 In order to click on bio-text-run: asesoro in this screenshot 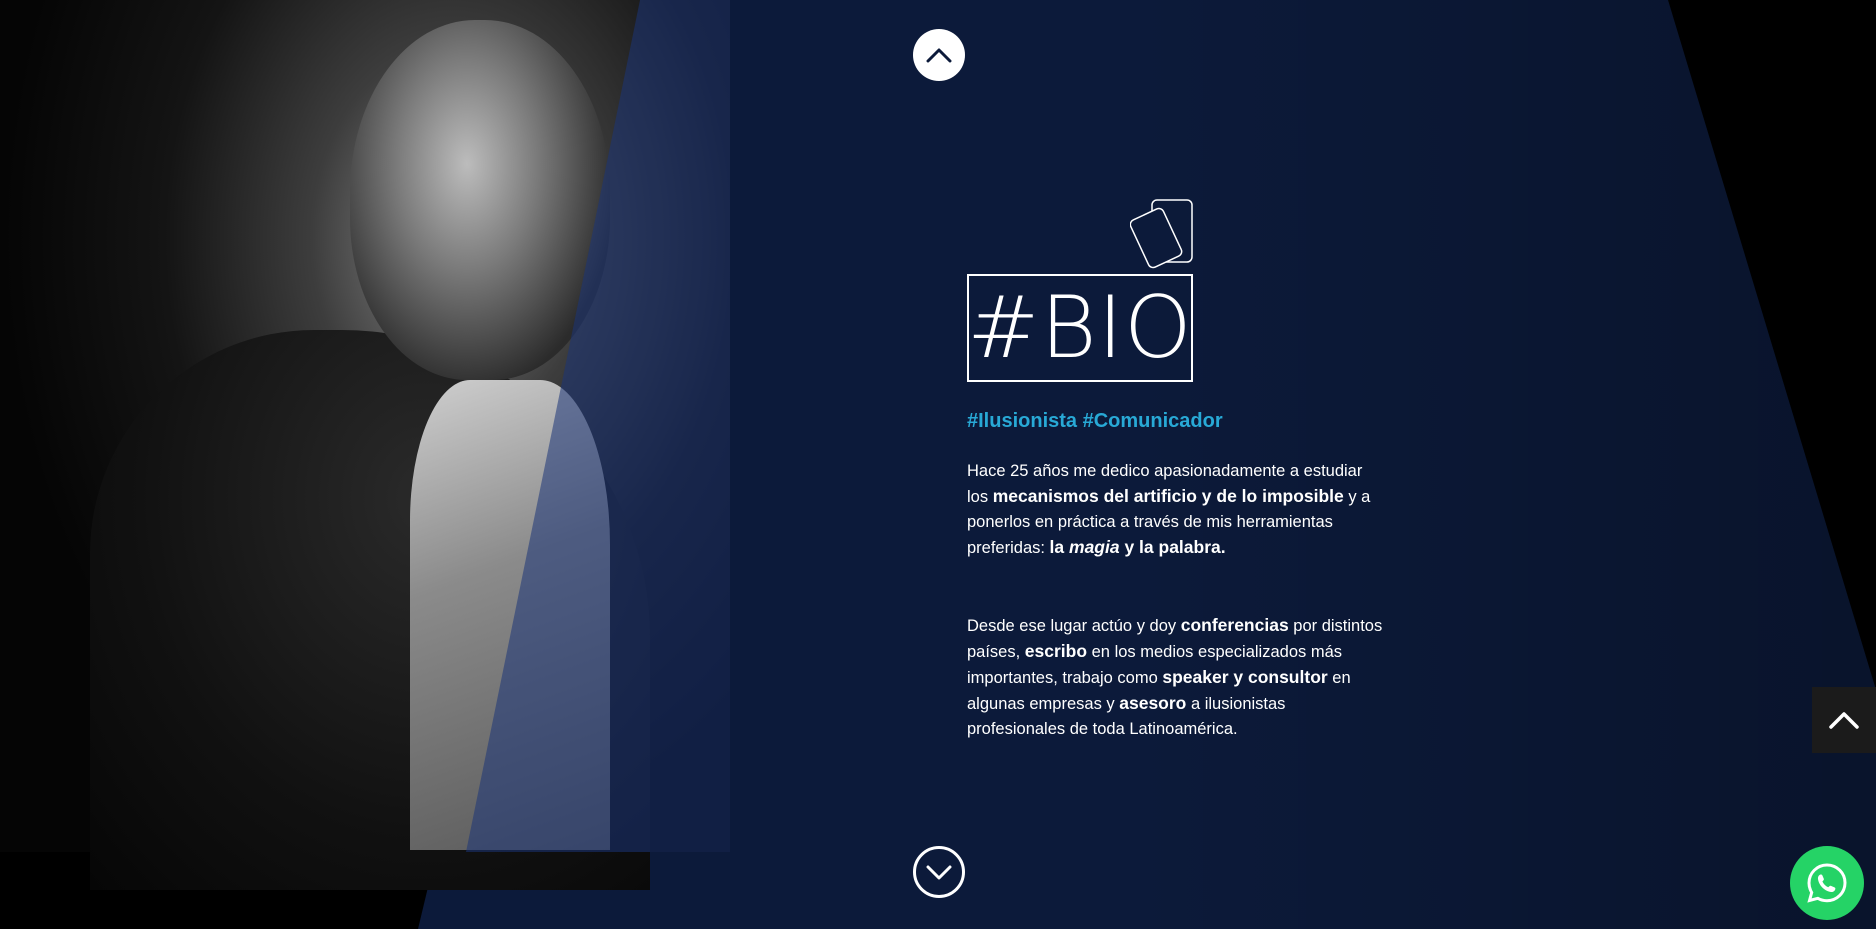, I will do `click(1153, 703)`.